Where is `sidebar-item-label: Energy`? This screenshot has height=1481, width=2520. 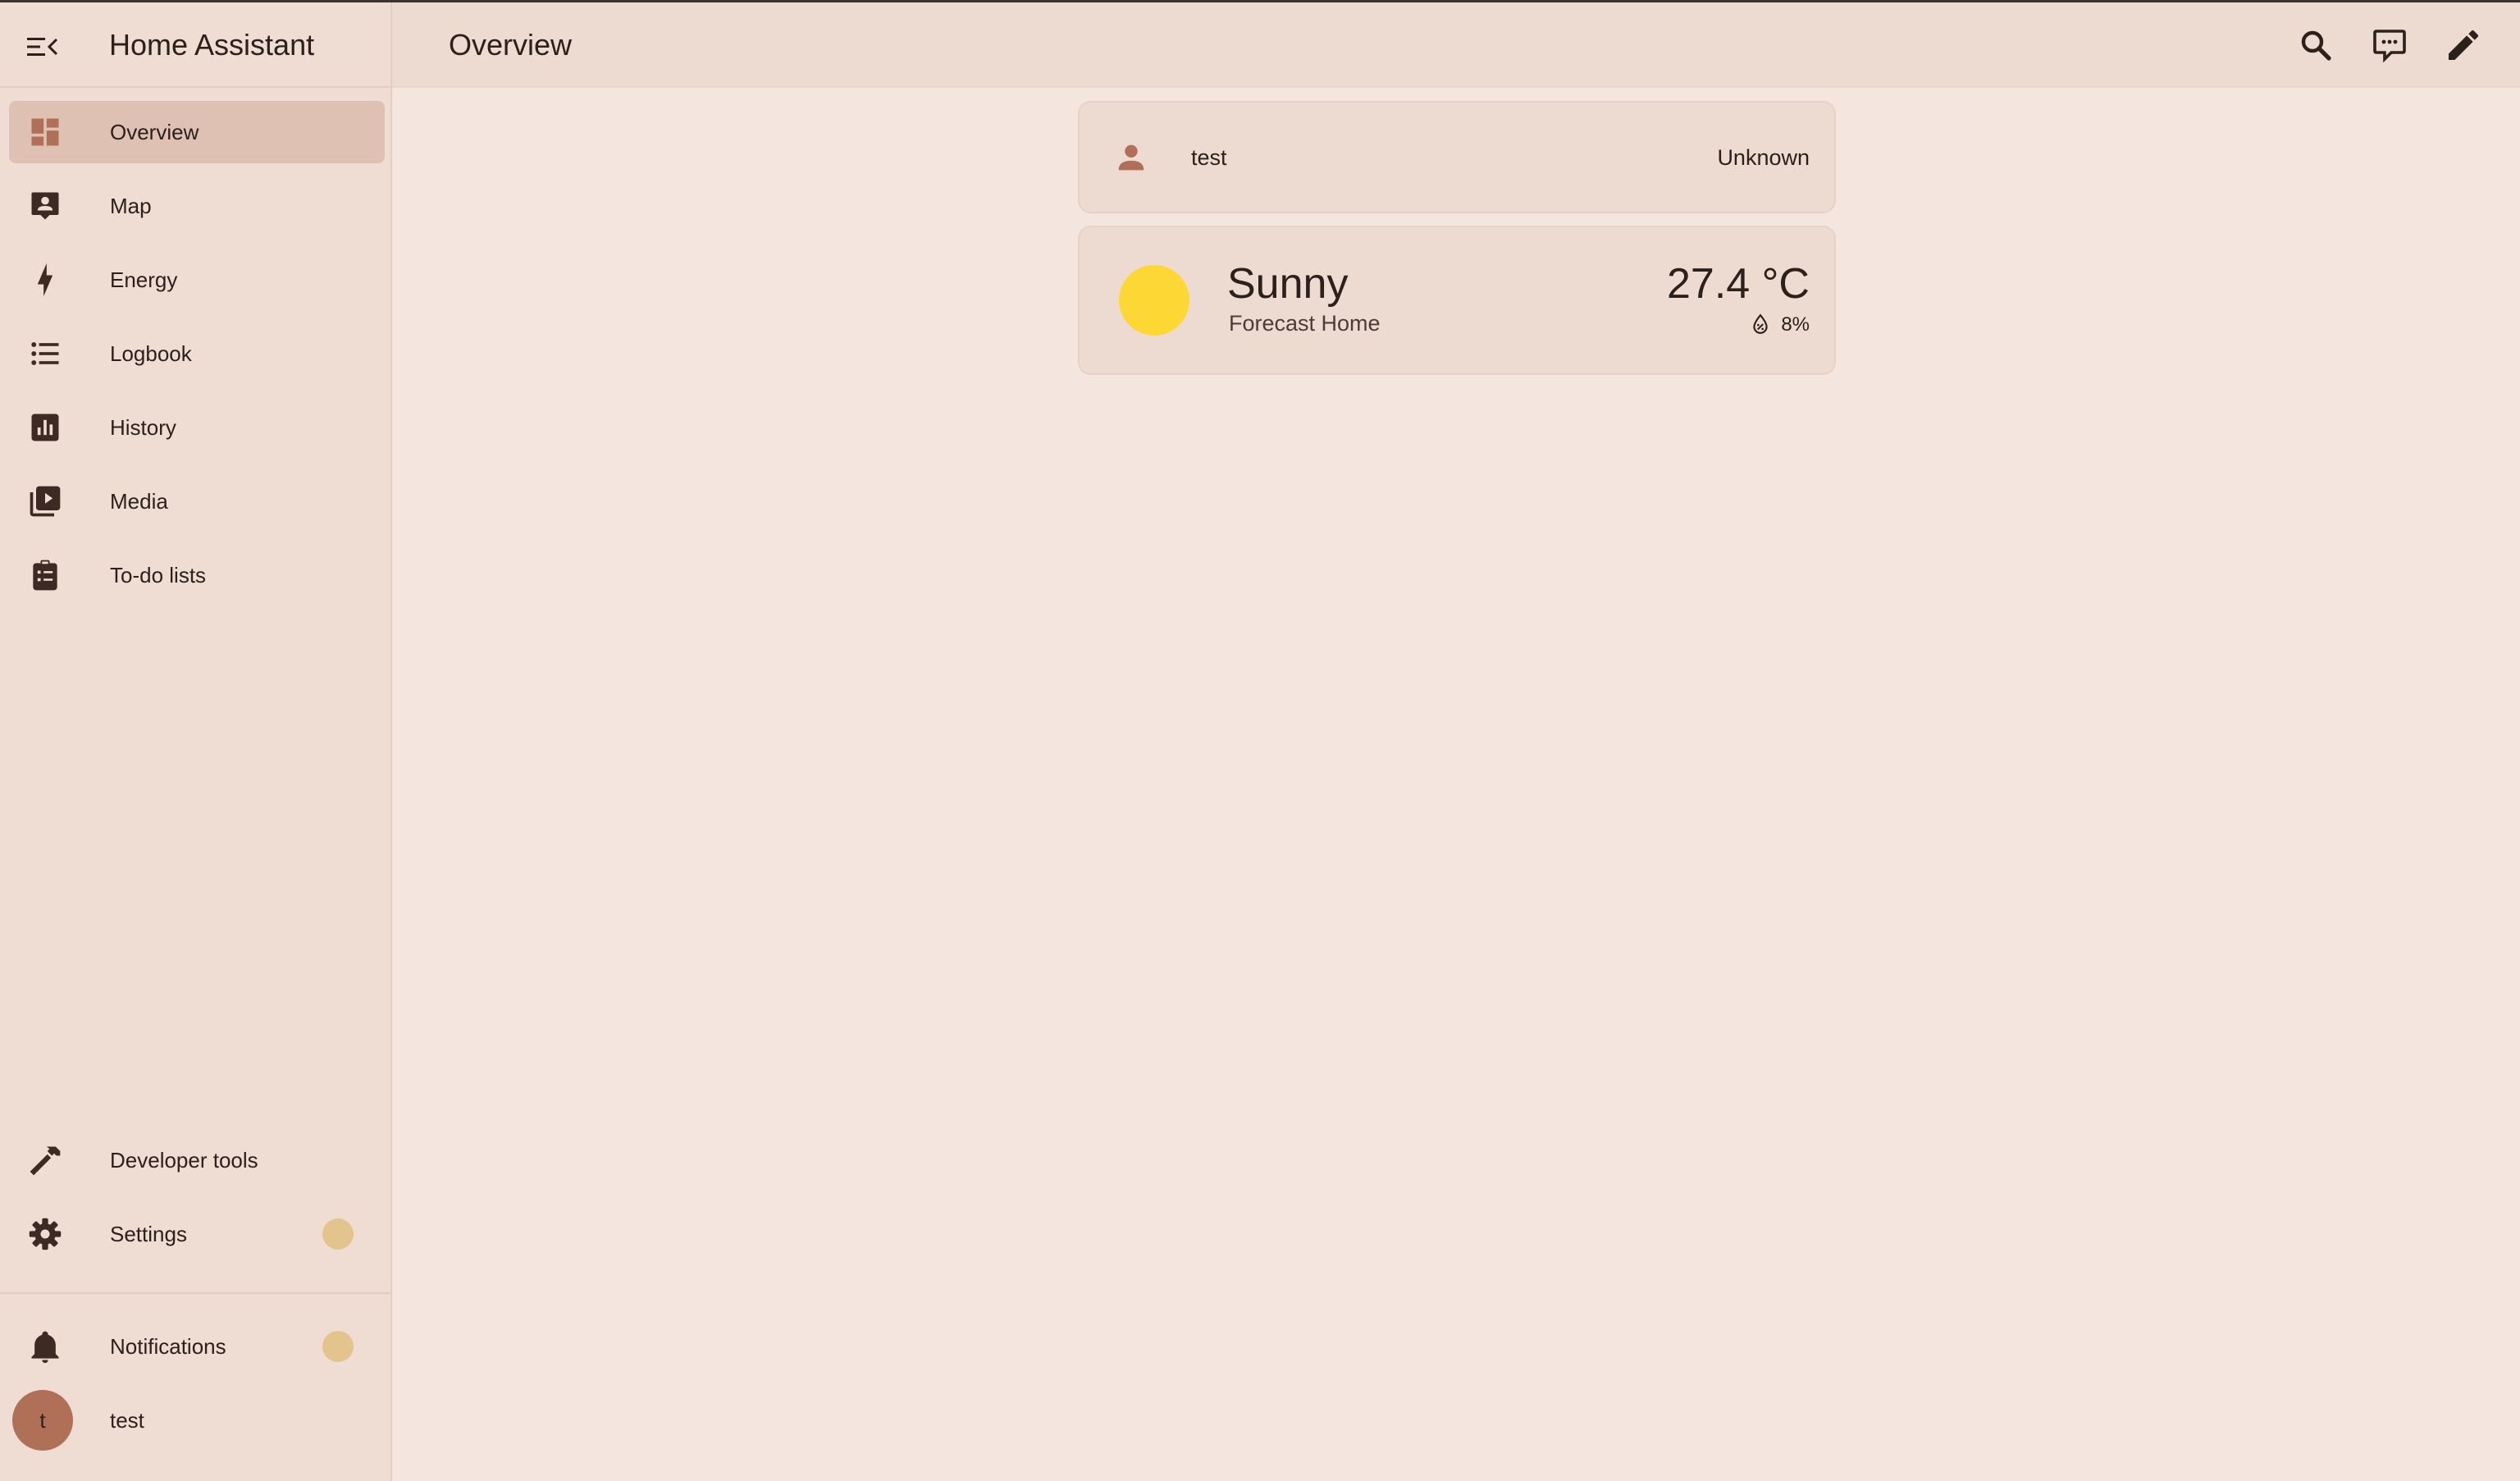
sidebar-item-label: Energy is located at coordinates (144, 279).